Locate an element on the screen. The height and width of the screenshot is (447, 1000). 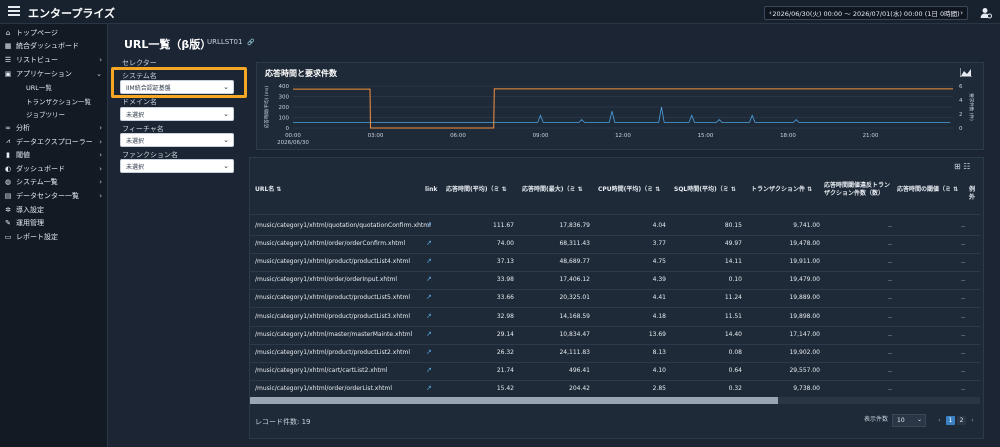
next-page-button: › is located at coordinates (972, 420).